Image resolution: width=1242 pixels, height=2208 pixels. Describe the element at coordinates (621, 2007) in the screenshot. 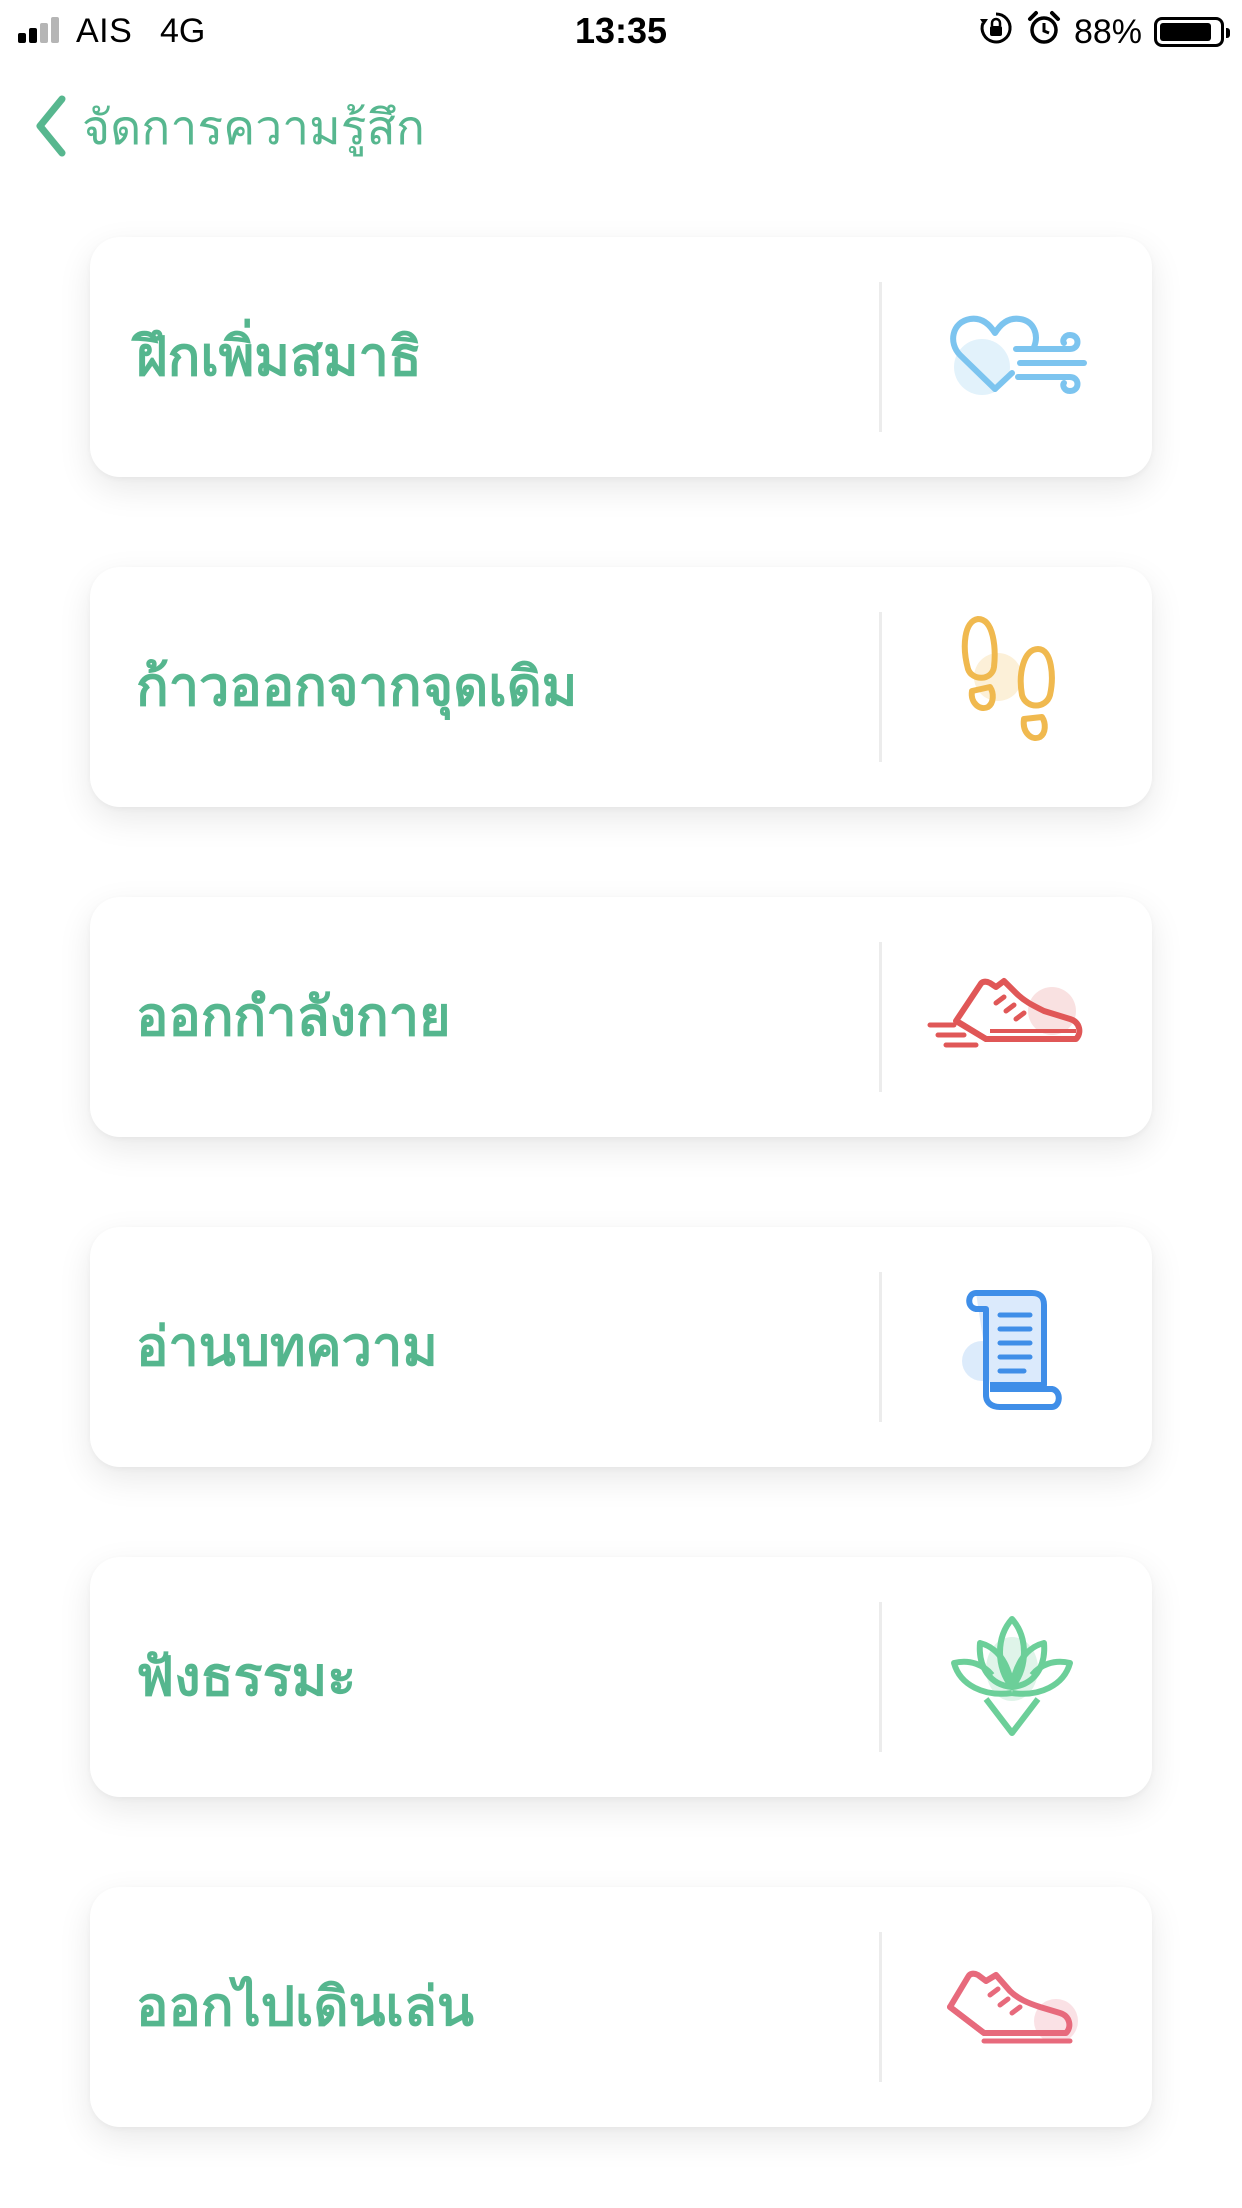

I see `card-go-for-walk: ออกไปเดินเล่น` at that location.